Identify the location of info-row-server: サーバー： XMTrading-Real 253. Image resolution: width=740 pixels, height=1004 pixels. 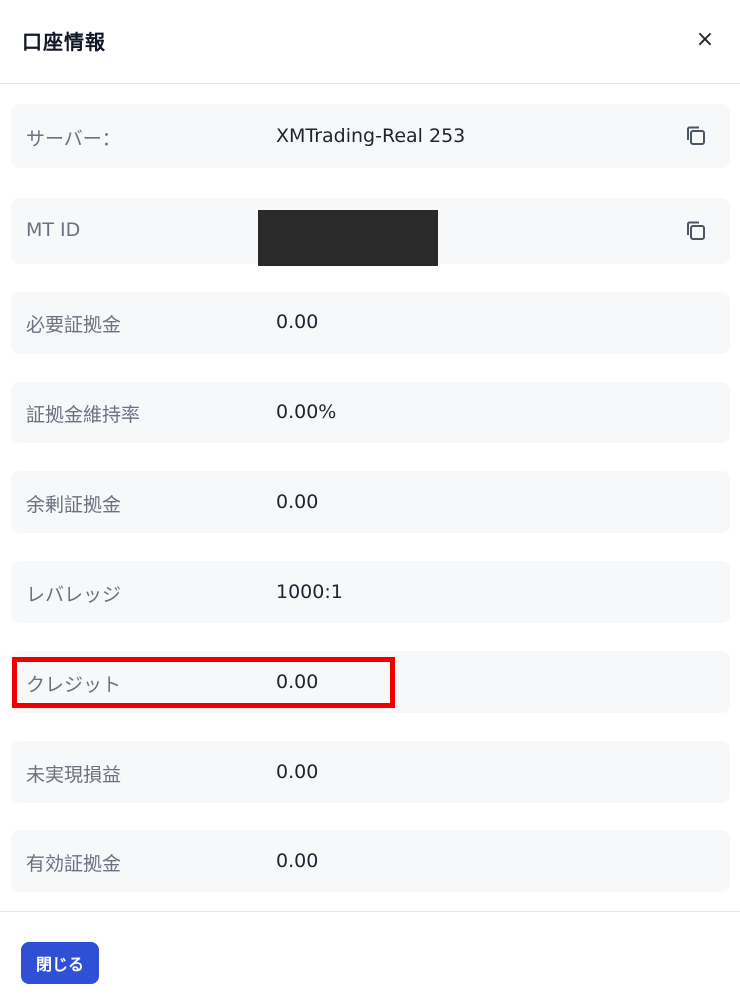
(370, 136).